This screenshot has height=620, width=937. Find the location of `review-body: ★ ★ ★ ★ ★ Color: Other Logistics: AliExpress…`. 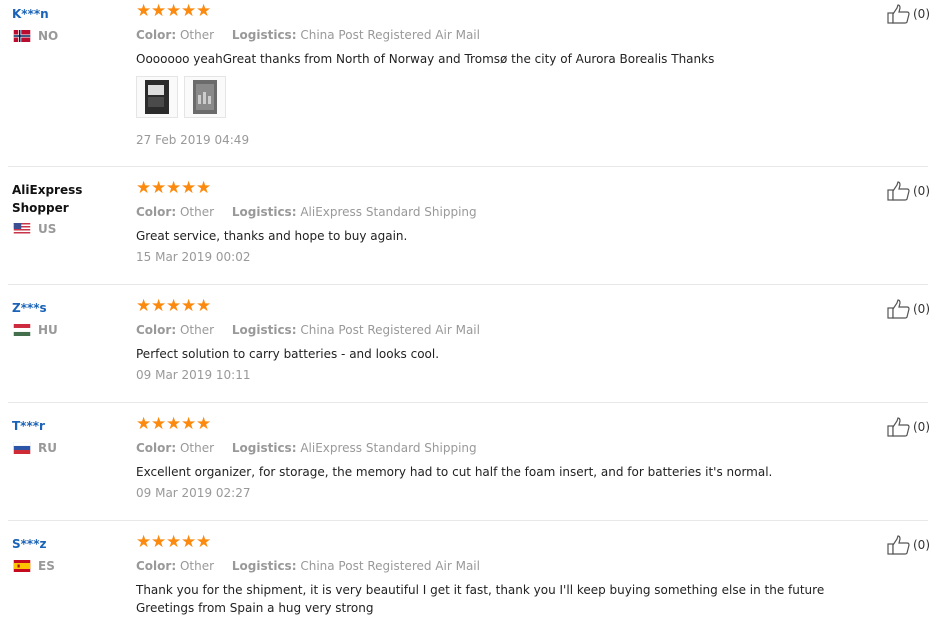

review-body: ★ ★ ★ ★ ★ Color: Other Logistics: AliExpress… is located at coordinates (507, 221).